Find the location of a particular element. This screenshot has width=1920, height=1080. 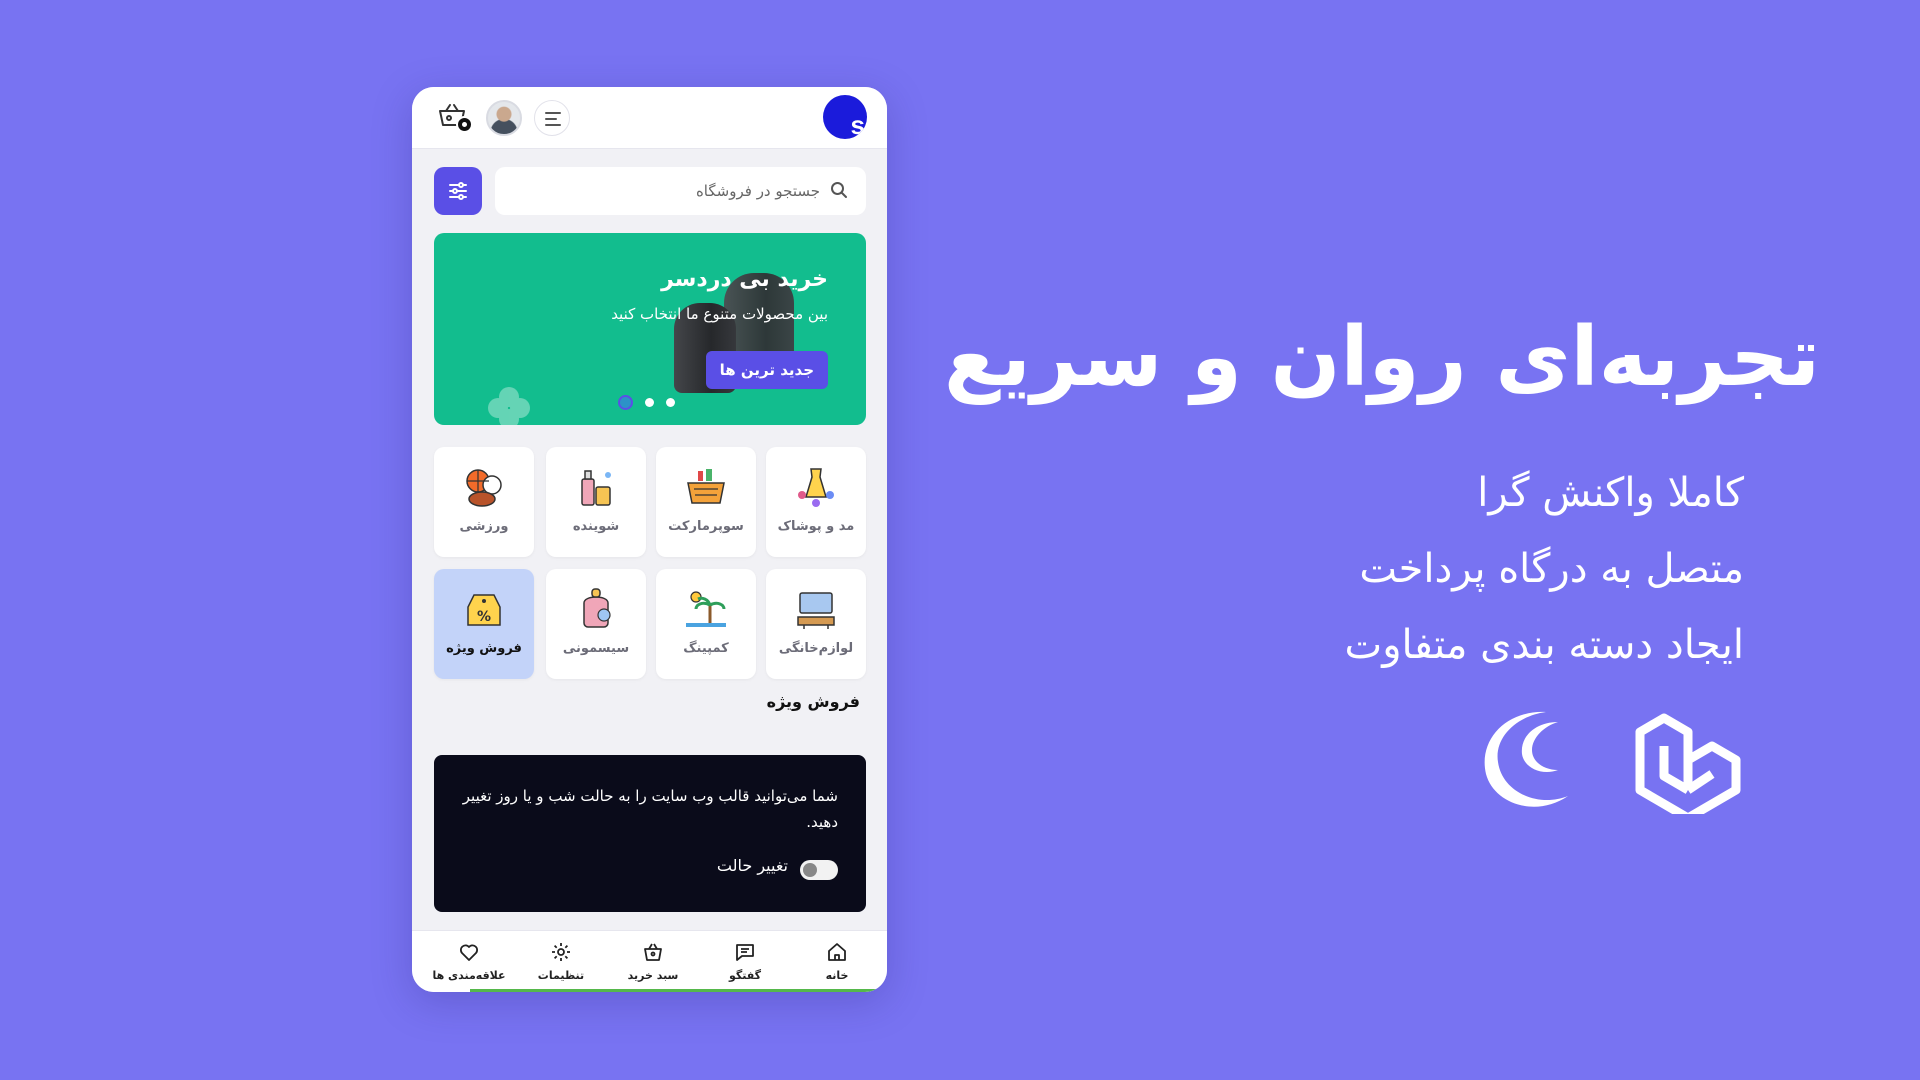

category-label: سیسمونی is located at coordinates (596, 648).